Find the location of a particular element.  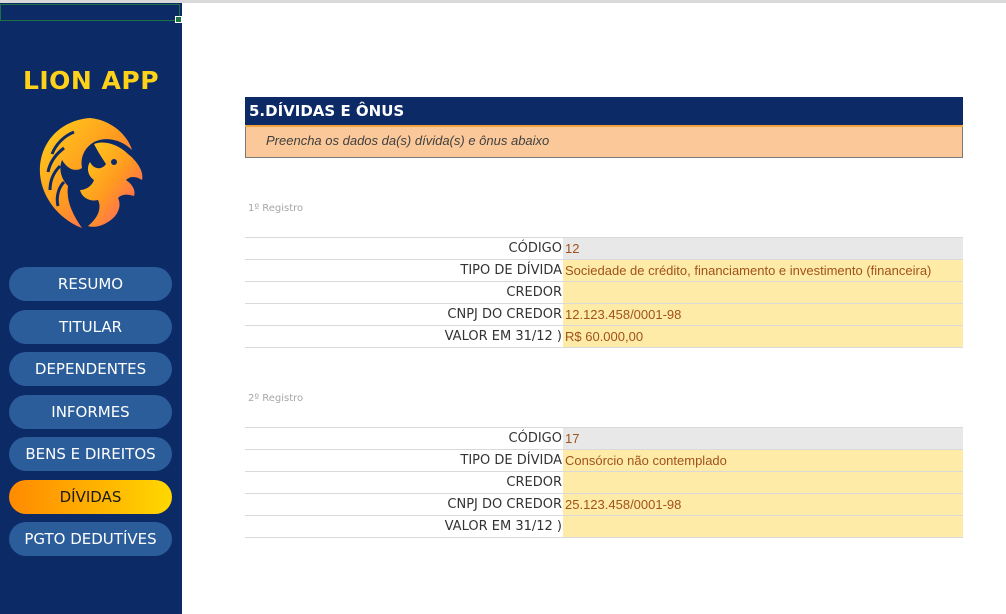

valor-cell: R$ 60.000,00 is located at coordinates (763, 336).